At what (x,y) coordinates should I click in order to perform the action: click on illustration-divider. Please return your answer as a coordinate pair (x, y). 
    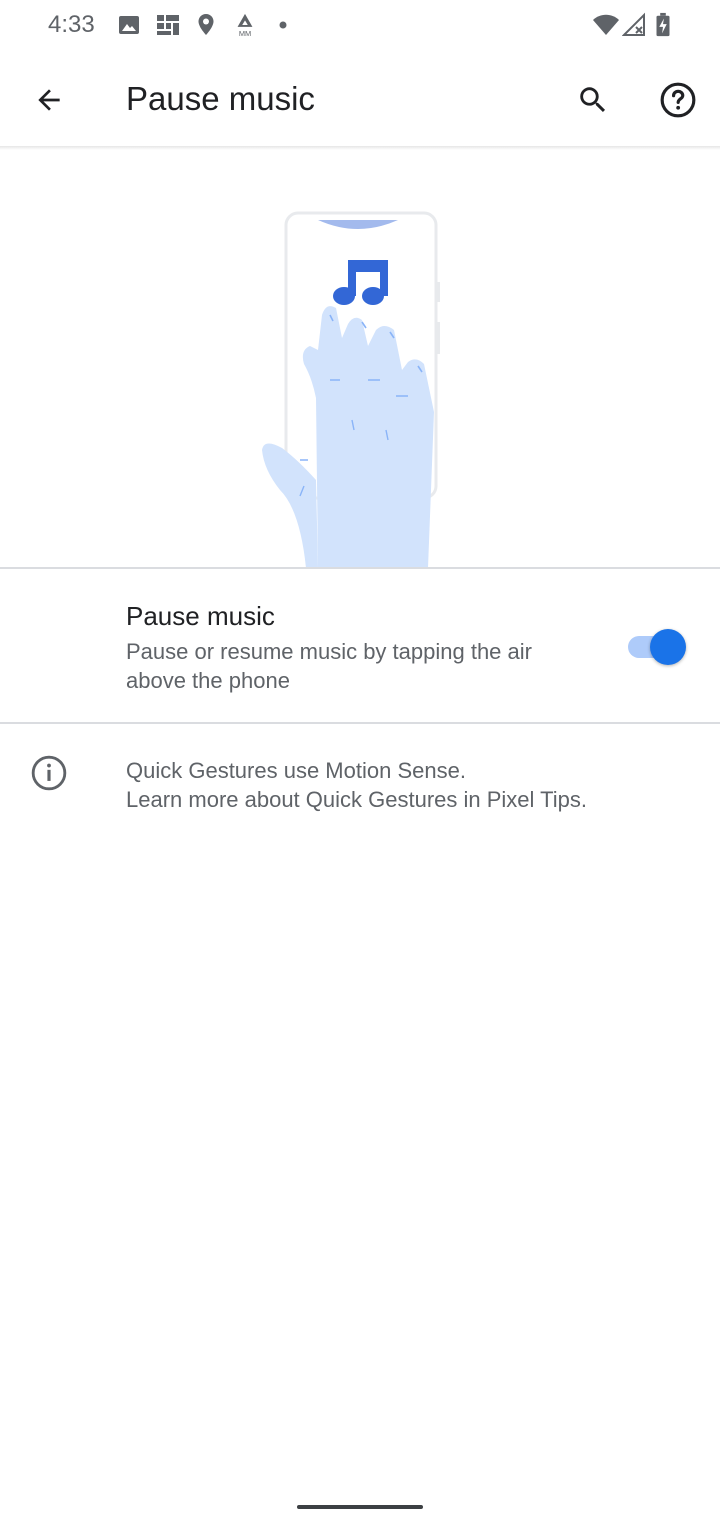
    Looking at the image, I should click on (360, 568).